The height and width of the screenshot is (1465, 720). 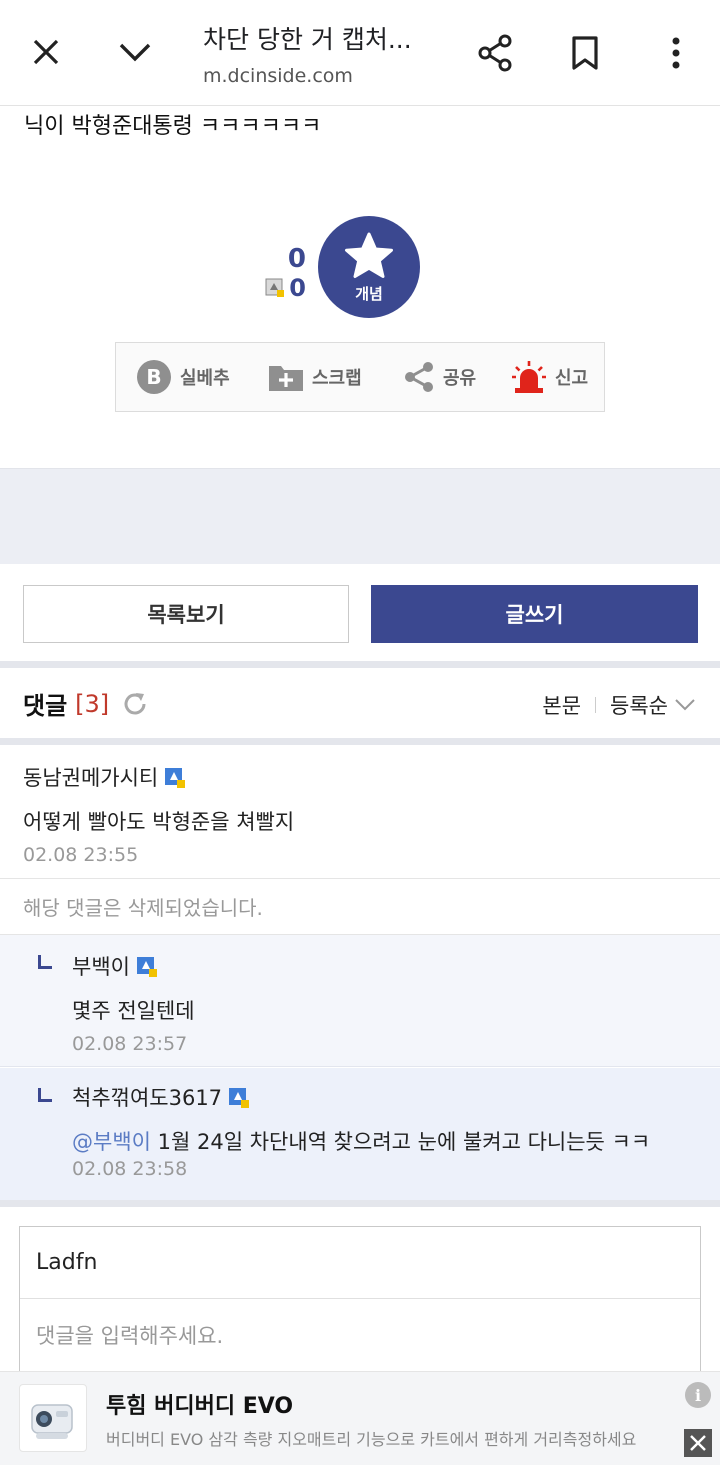 What do you see at coordinates (90, 777) in the screenshot?
I see `comment-nick: 동남권메가시티` at bounding box center [90, 777].